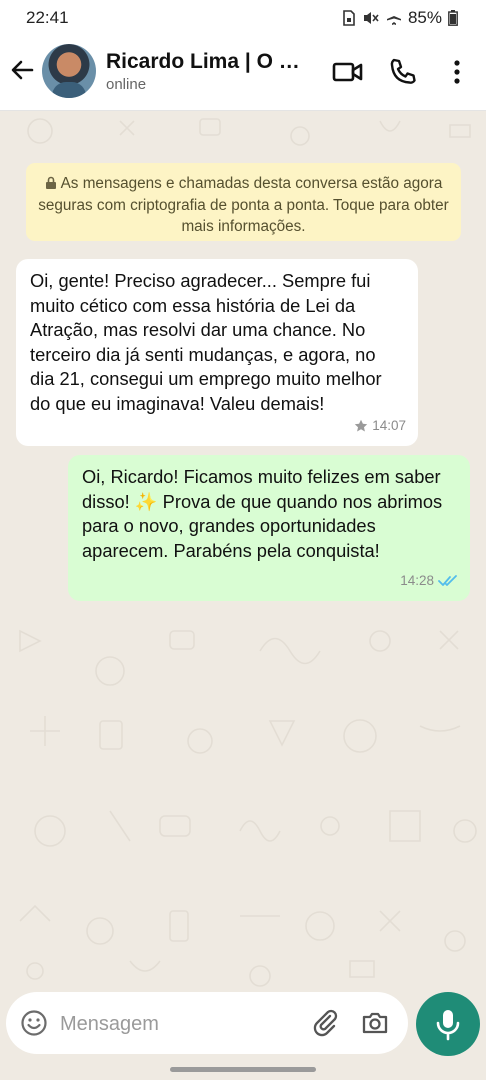  Describe the element at coordinates (371, 18) in the screenshot. I see `mute-icon` at that location.